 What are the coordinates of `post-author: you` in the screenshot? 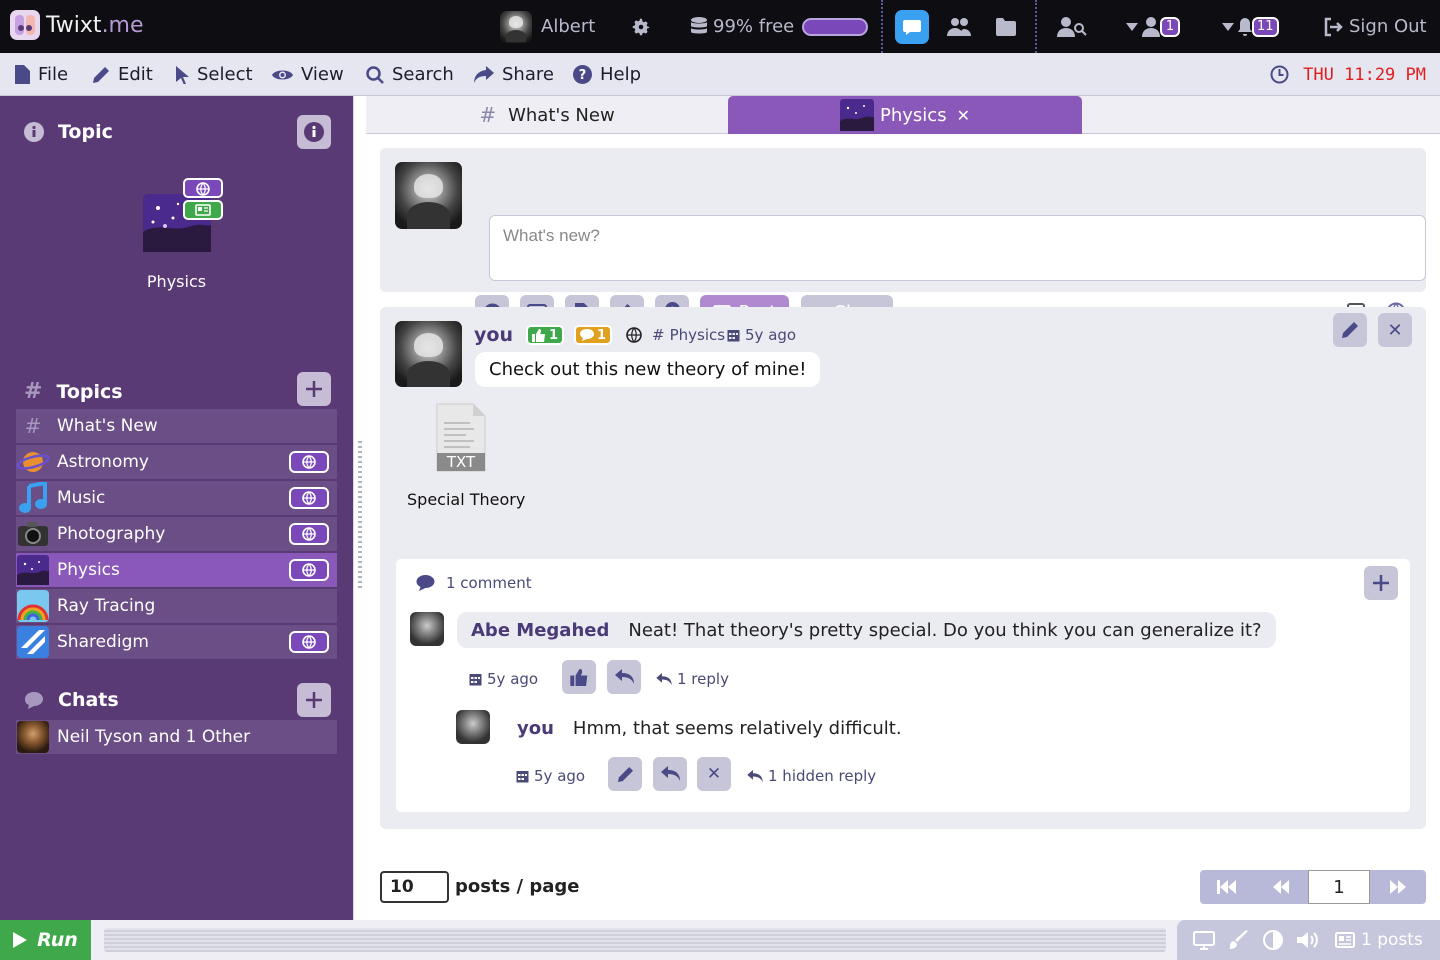 It's located at (493, 335).